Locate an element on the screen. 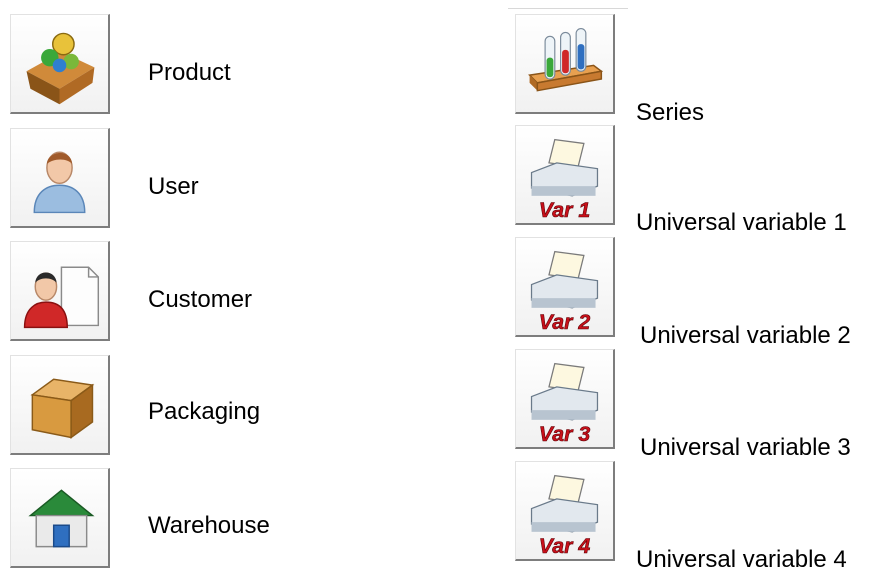 The height and width of the screenshot is (577, 896). packaging-box-icon is located at coordinates (62, 408).